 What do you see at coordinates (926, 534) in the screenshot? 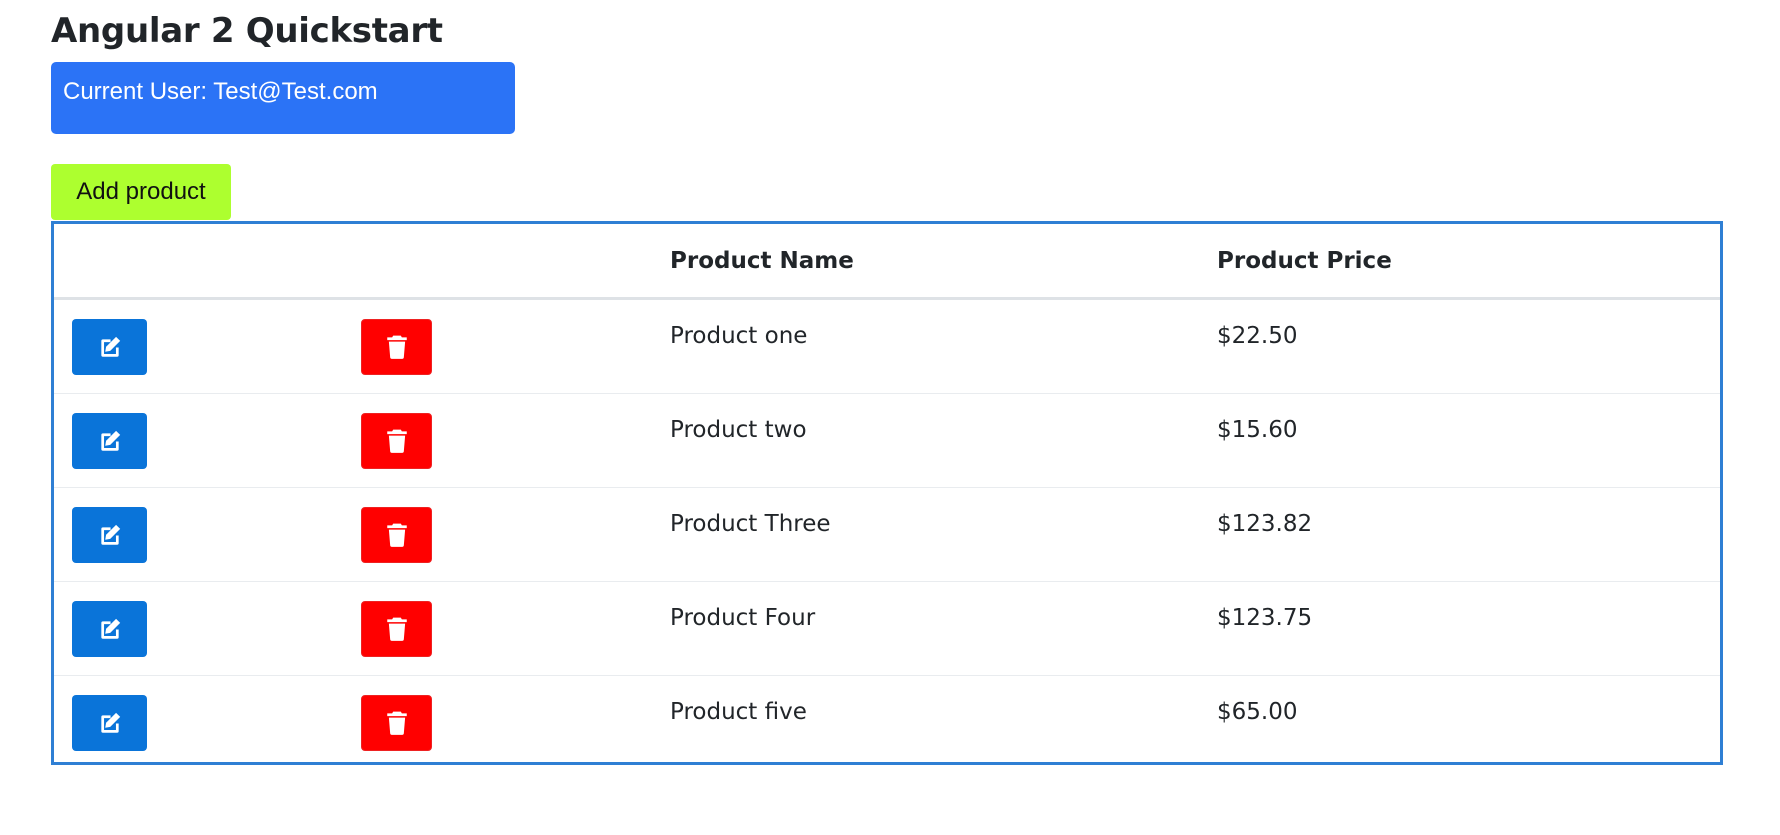
I see `product-name-cell: Product Three` at bounding box center [926, 534].